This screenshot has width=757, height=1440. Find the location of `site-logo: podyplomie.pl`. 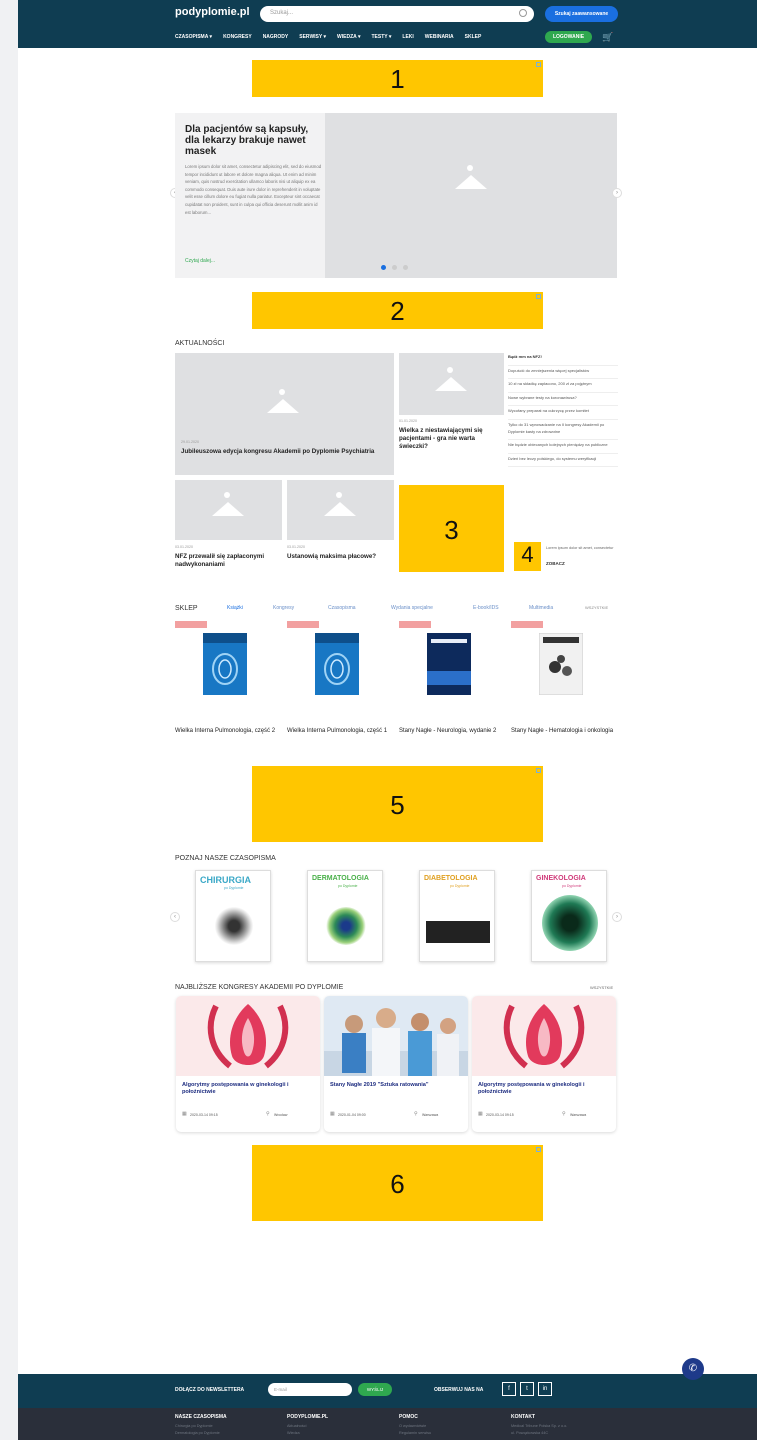

site-logo: podyplomie.pl is located at coordinates (212, 12).